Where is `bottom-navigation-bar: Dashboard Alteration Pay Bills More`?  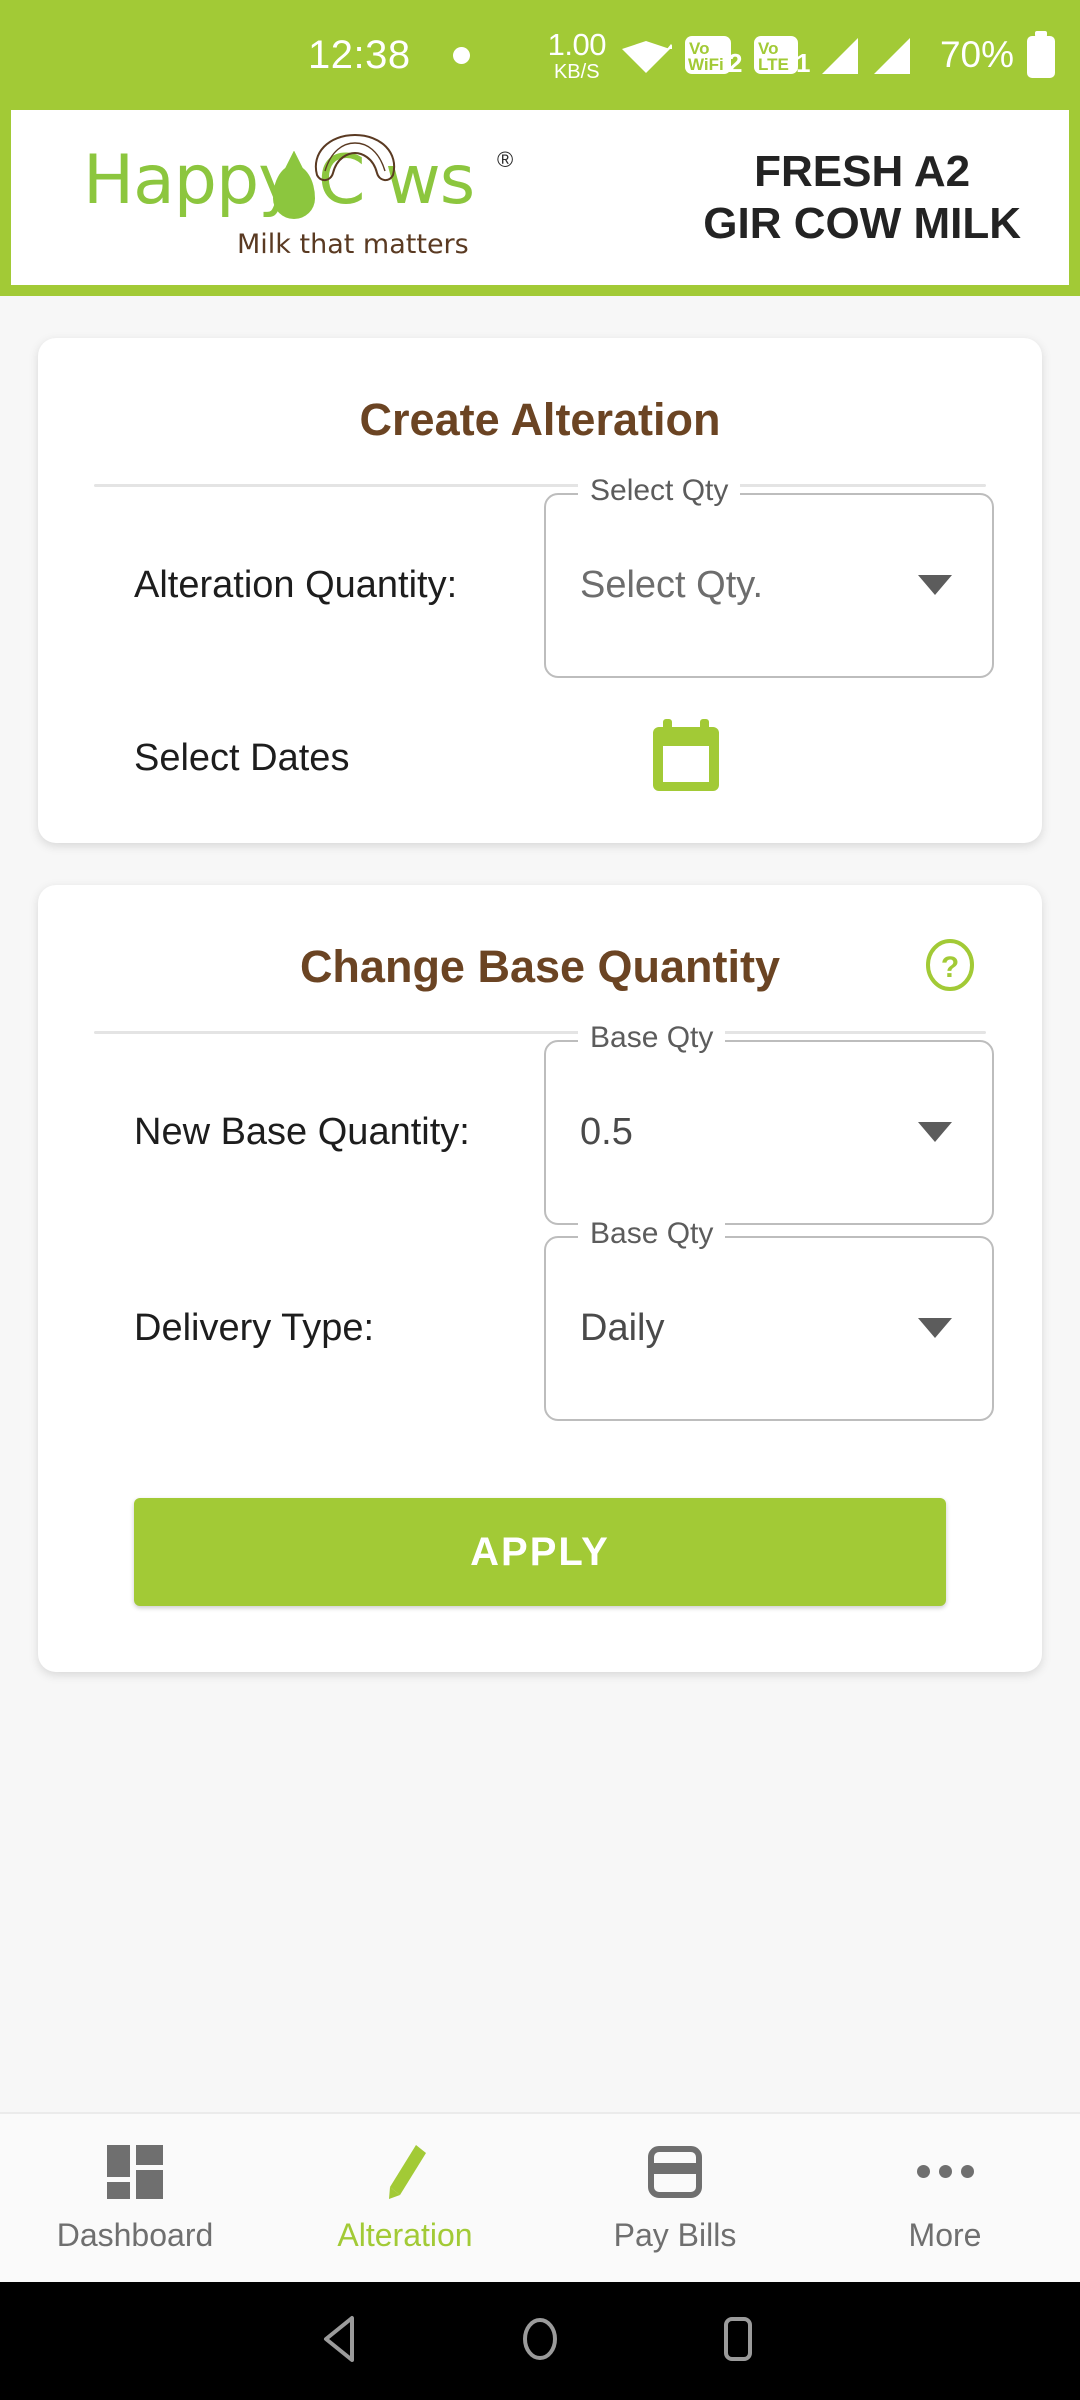
bottom-navigation-bar: Dashboard Alteration Pay Bills More is located at coordinates (540, 2197).